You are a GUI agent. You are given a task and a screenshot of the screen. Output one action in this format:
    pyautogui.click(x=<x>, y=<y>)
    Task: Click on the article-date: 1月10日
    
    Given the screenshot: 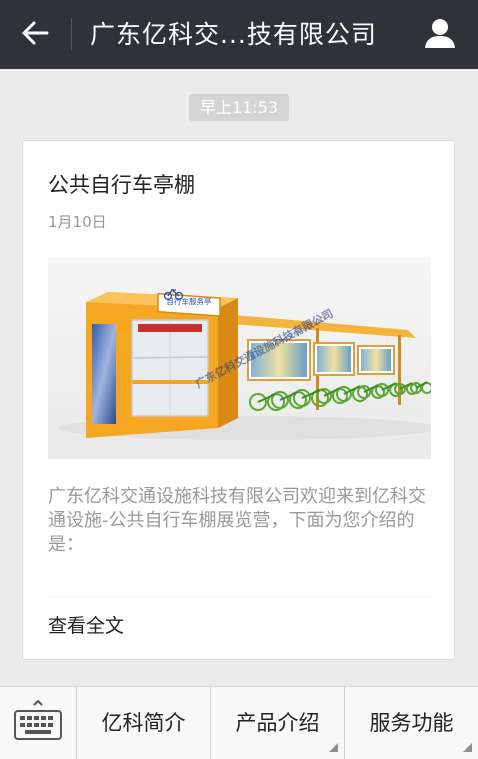 What is the action you would take?
    pyautogui.click(x=77, y=222)
    